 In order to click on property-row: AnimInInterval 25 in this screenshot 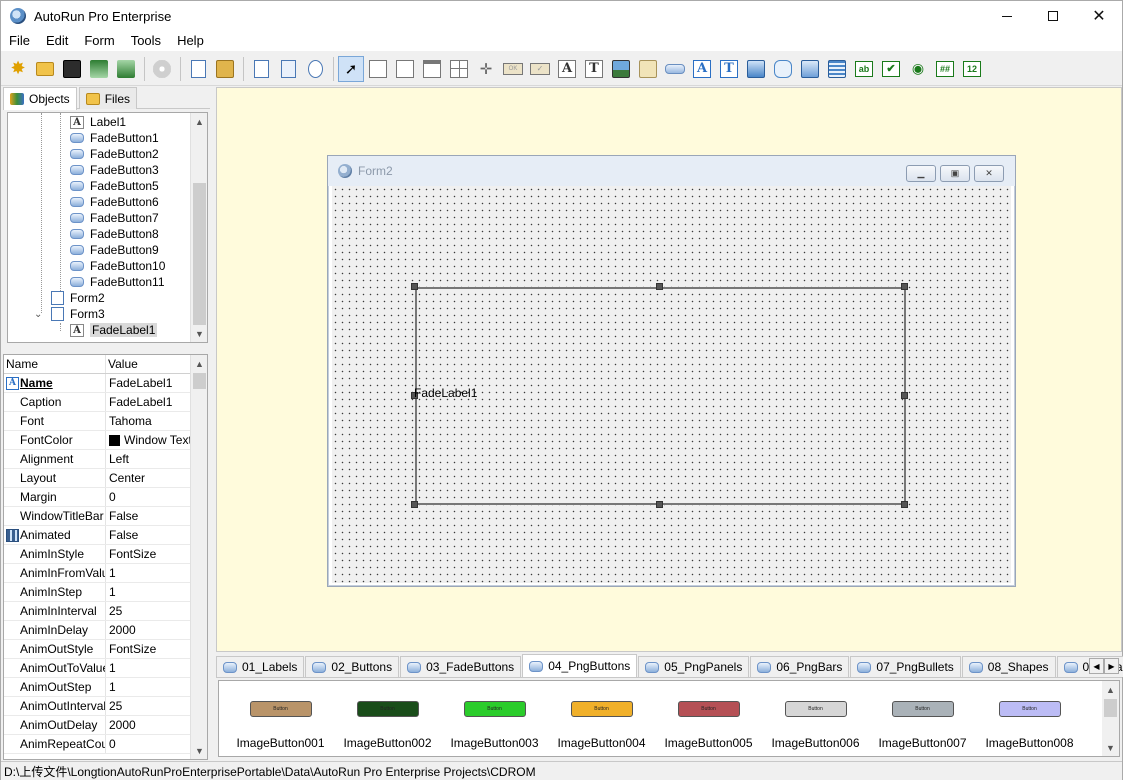, I will do `click(98, 611)`.